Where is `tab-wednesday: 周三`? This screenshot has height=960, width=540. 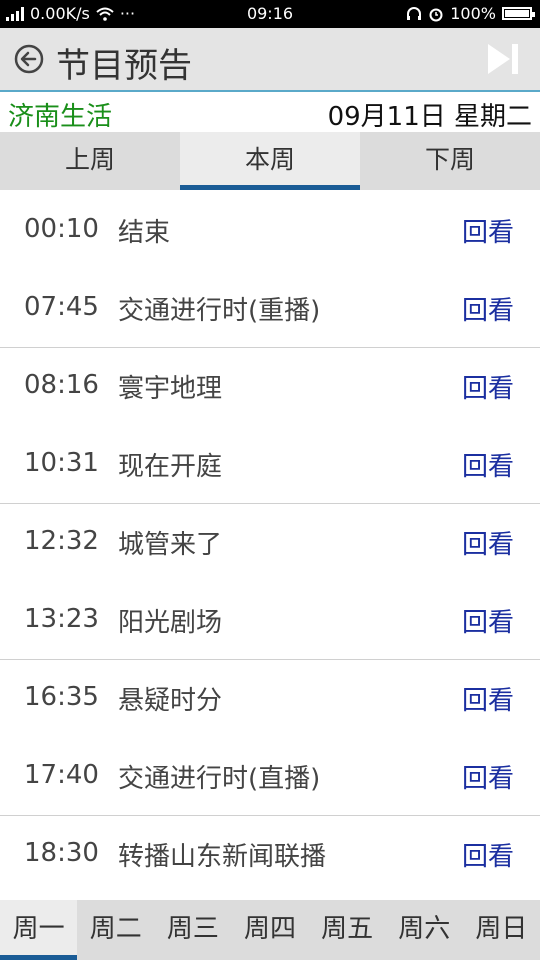
tab-wednesday: 周三 is located at coordinates (192, 930).